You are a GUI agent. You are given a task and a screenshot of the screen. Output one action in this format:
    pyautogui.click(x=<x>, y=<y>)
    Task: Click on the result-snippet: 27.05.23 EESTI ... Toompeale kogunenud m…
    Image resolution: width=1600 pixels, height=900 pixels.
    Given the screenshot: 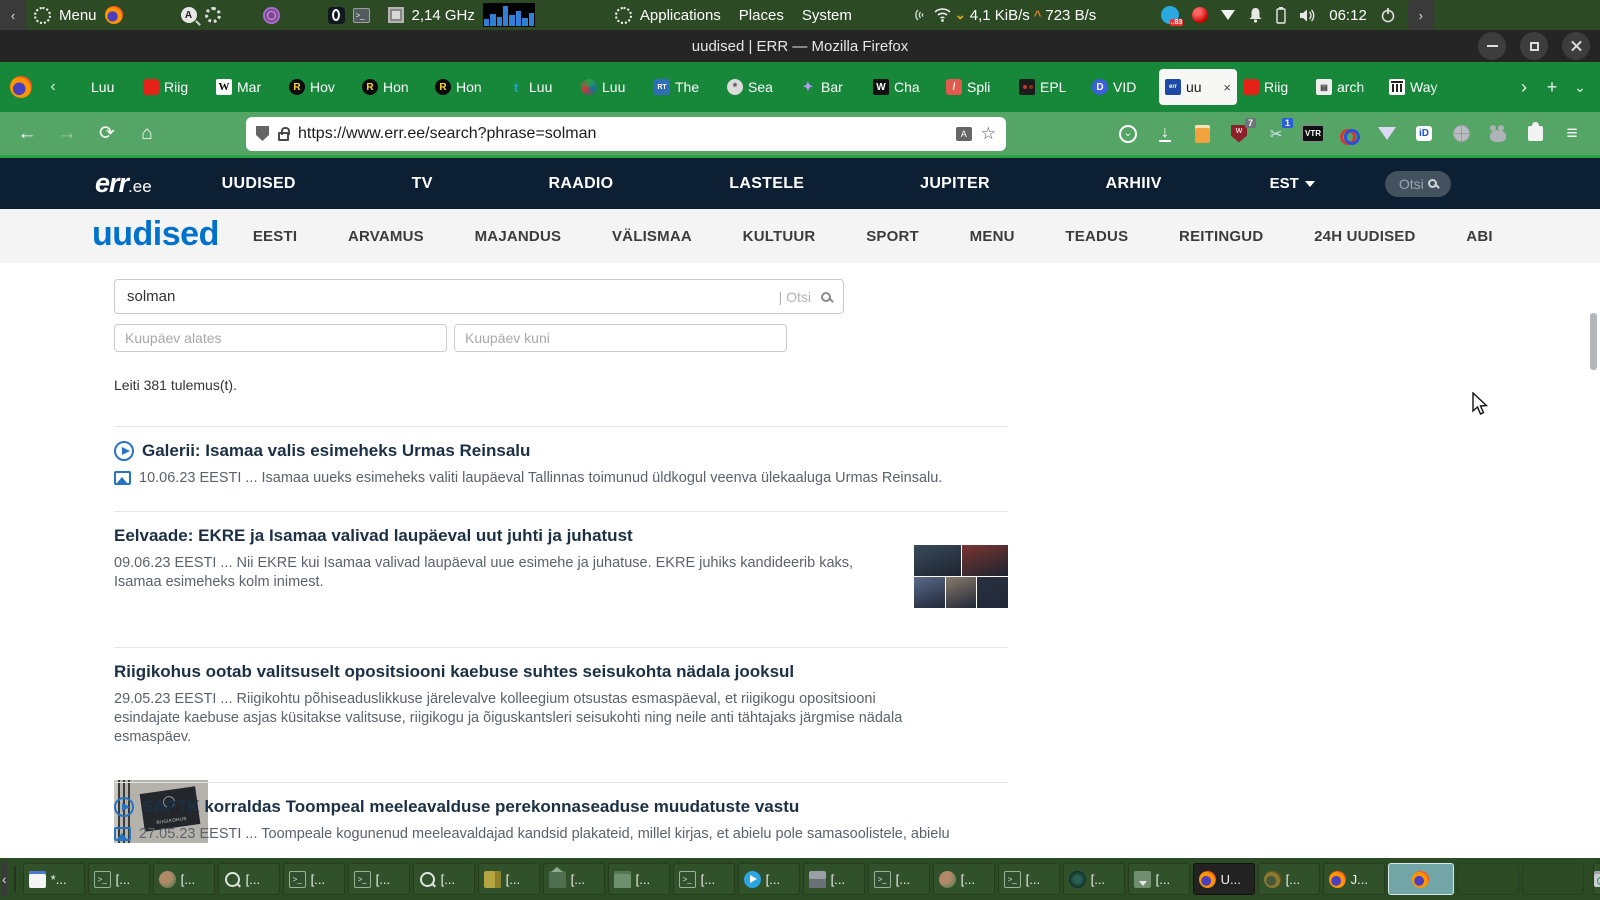 What is the action you would take?
    pyautogui.click(x=544, y=834)
    